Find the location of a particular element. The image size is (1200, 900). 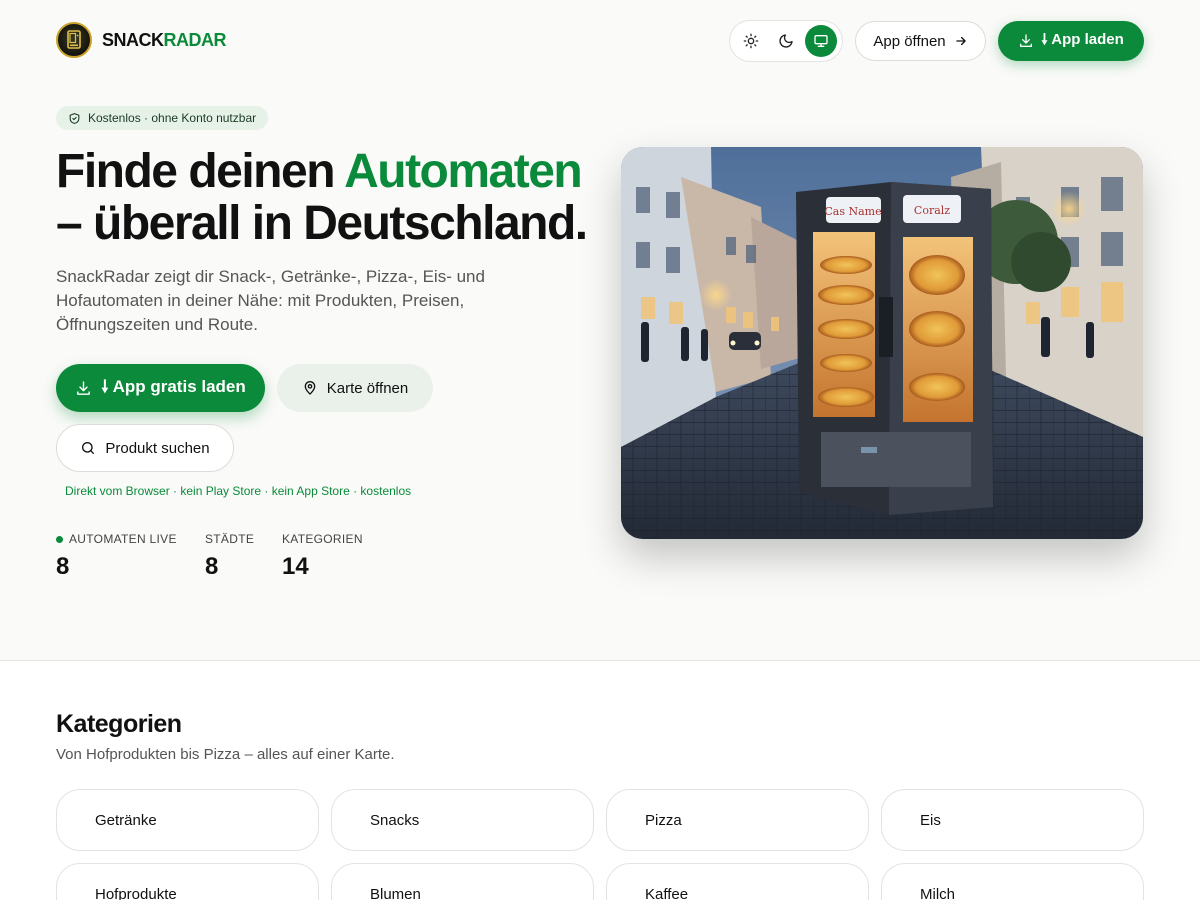

open-app-button: App öffnen is located at coordinates (920, 41).